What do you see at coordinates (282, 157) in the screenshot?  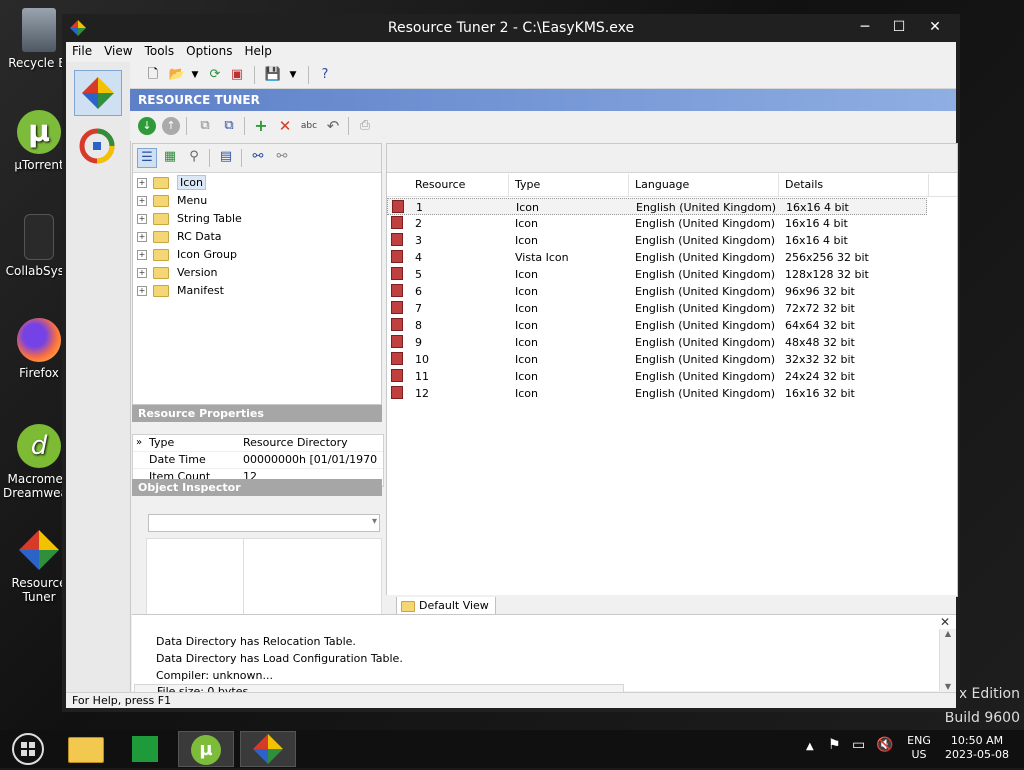 I see `find-next-icon: ⚯` at bounding box center [282, 157].